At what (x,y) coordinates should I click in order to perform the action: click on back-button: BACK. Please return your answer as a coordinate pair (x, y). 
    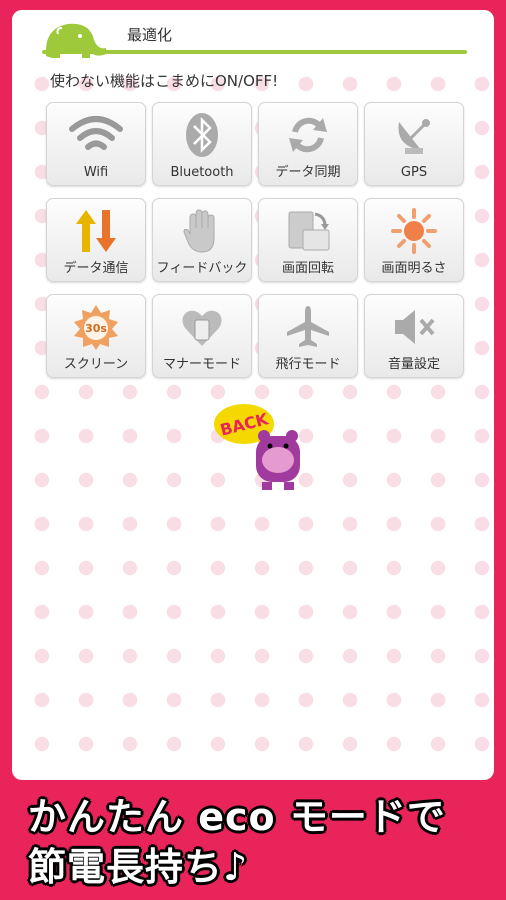
    Looking at the image, I should click on (267, 448).